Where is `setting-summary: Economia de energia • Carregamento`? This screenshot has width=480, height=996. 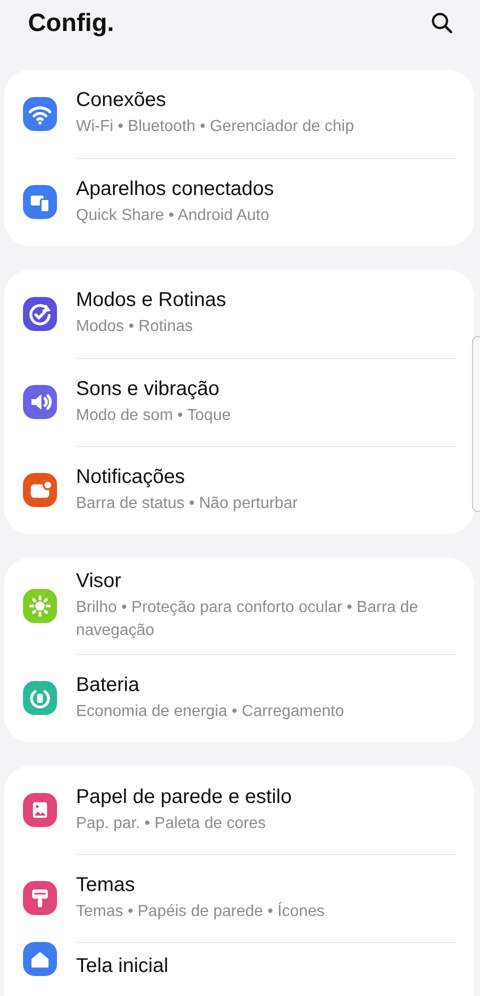 setting-summary: Economia de energia • Carregamento is located at coordinates (210, 712).